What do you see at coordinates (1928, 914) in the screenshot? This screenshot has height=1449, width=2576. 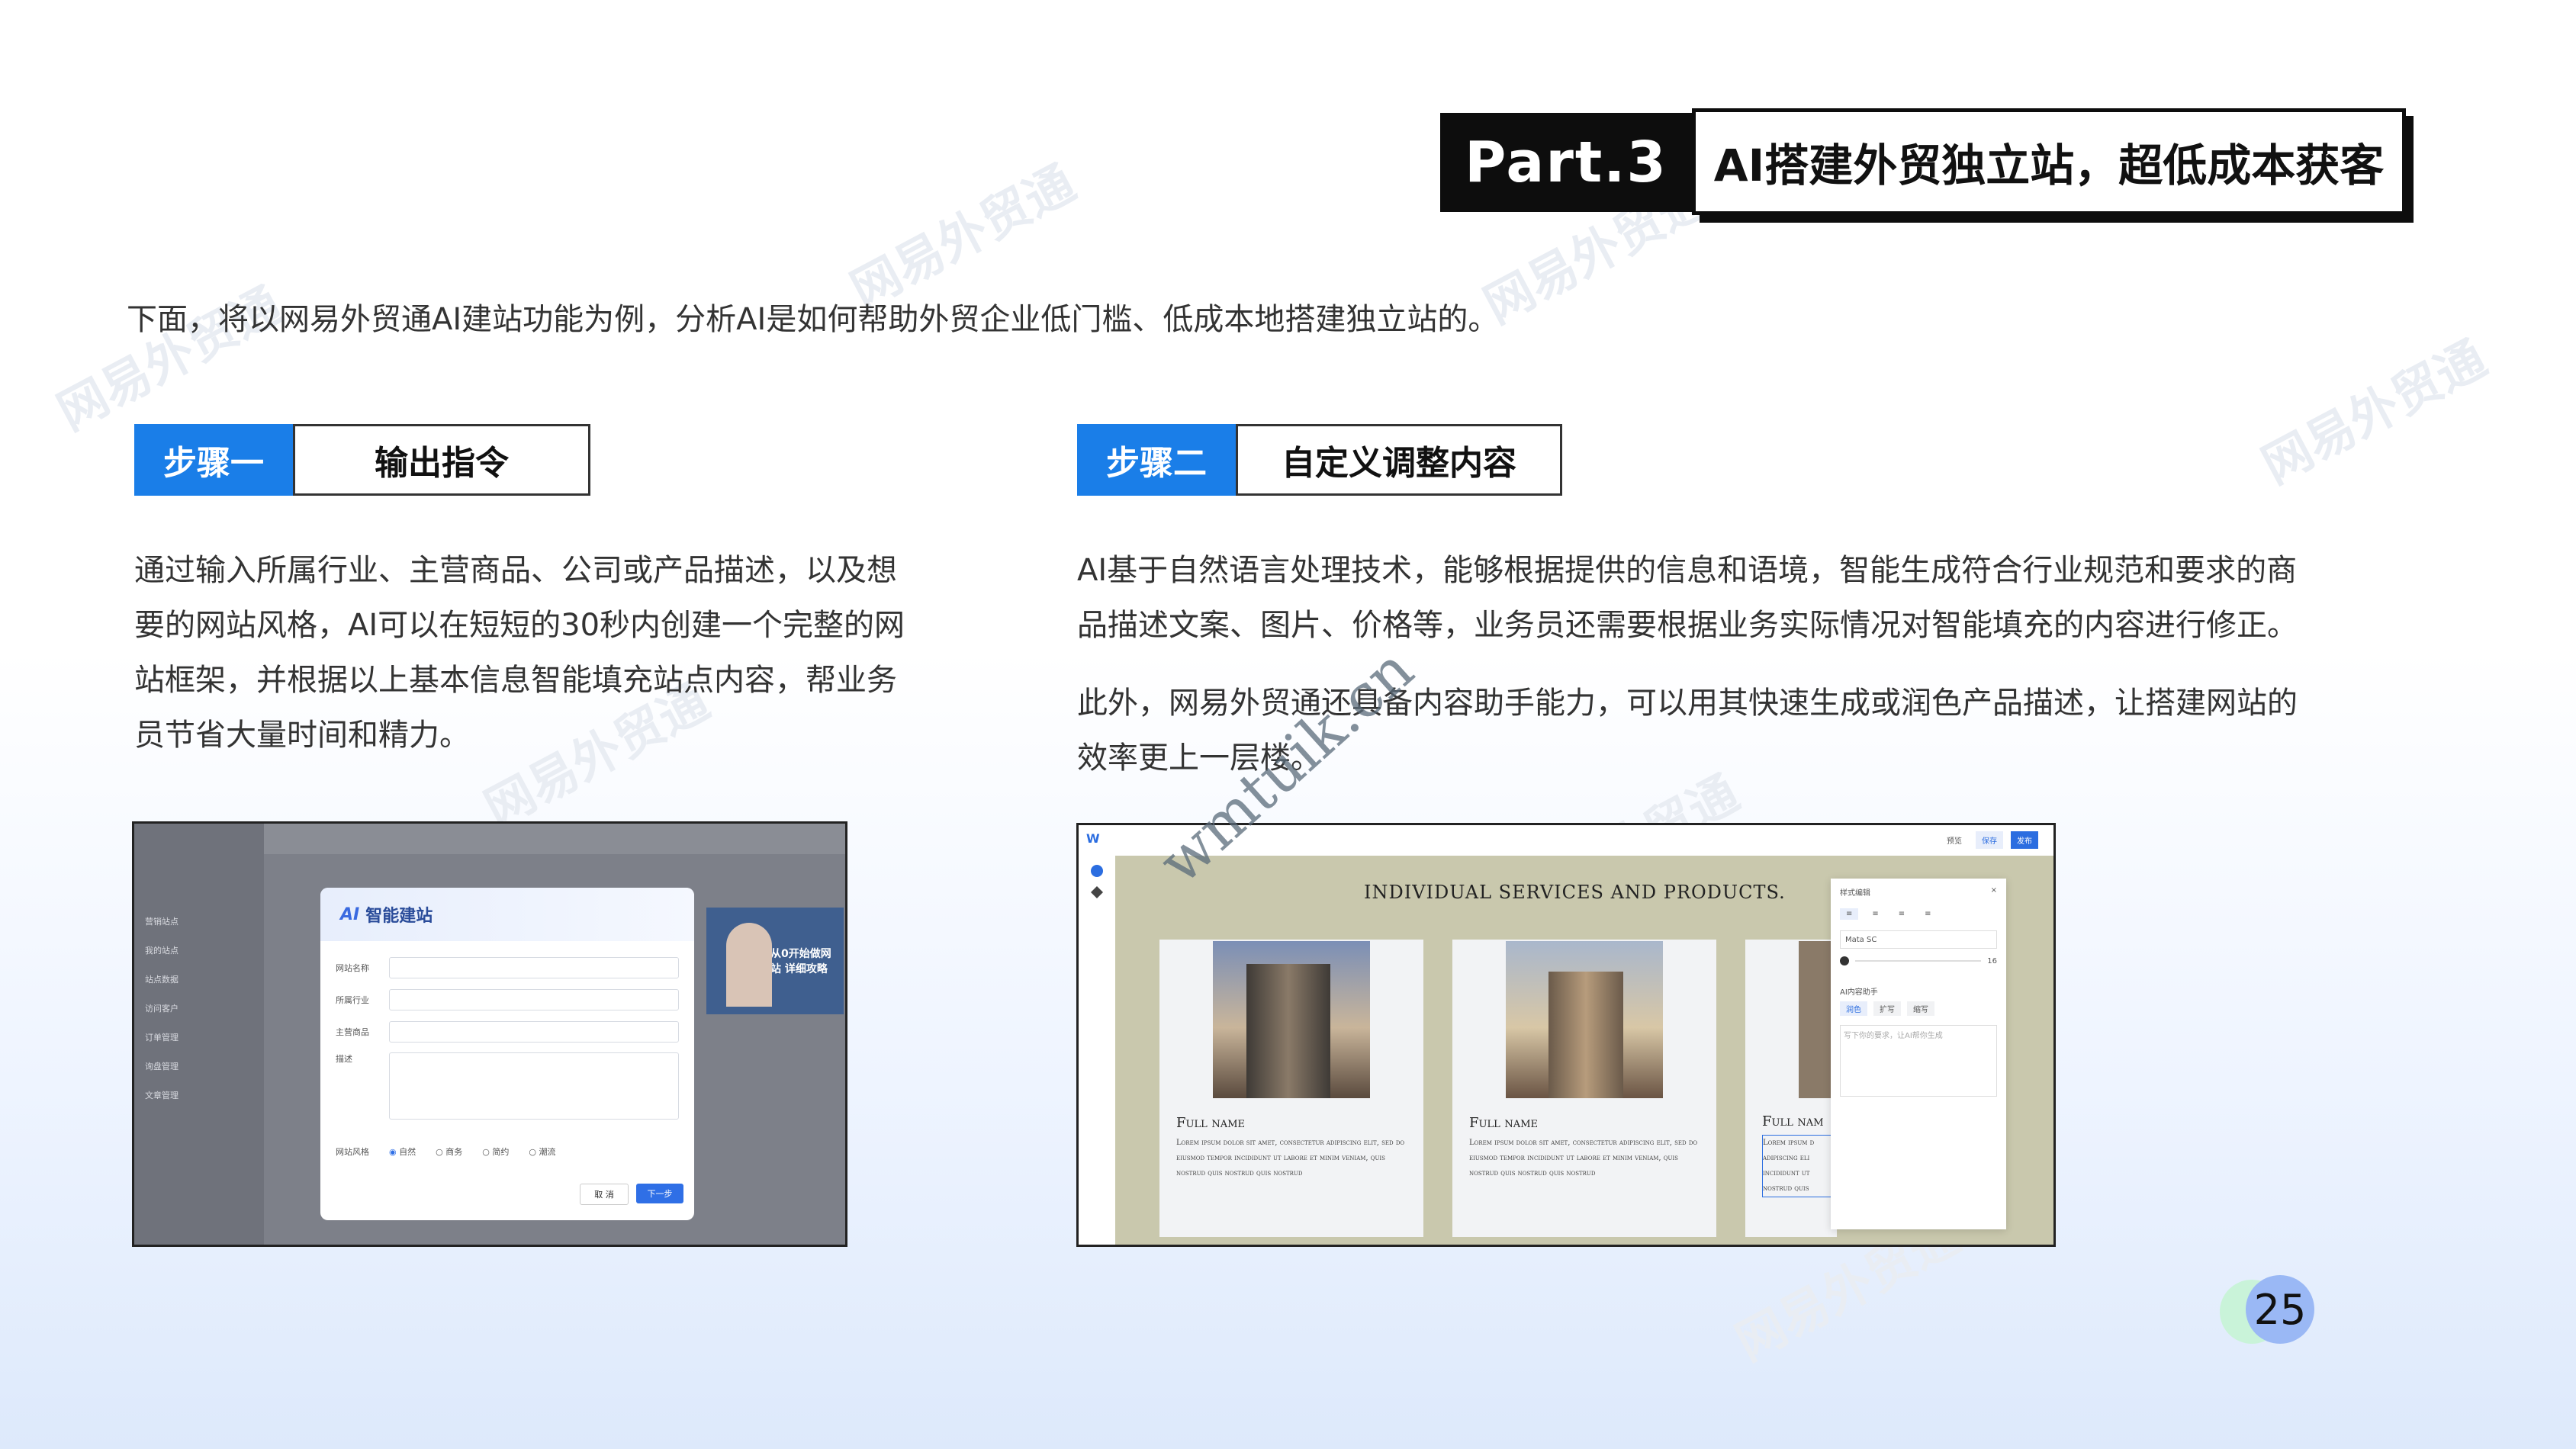 I see `align-justify-icon: ≡` at bounding box center [1928, 914].